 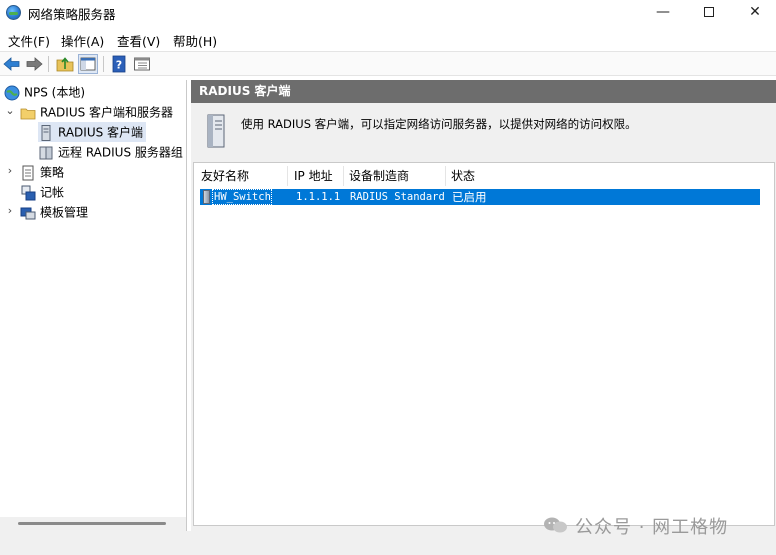 I want to click on server-tower-icon, so click(x=216, y=131).